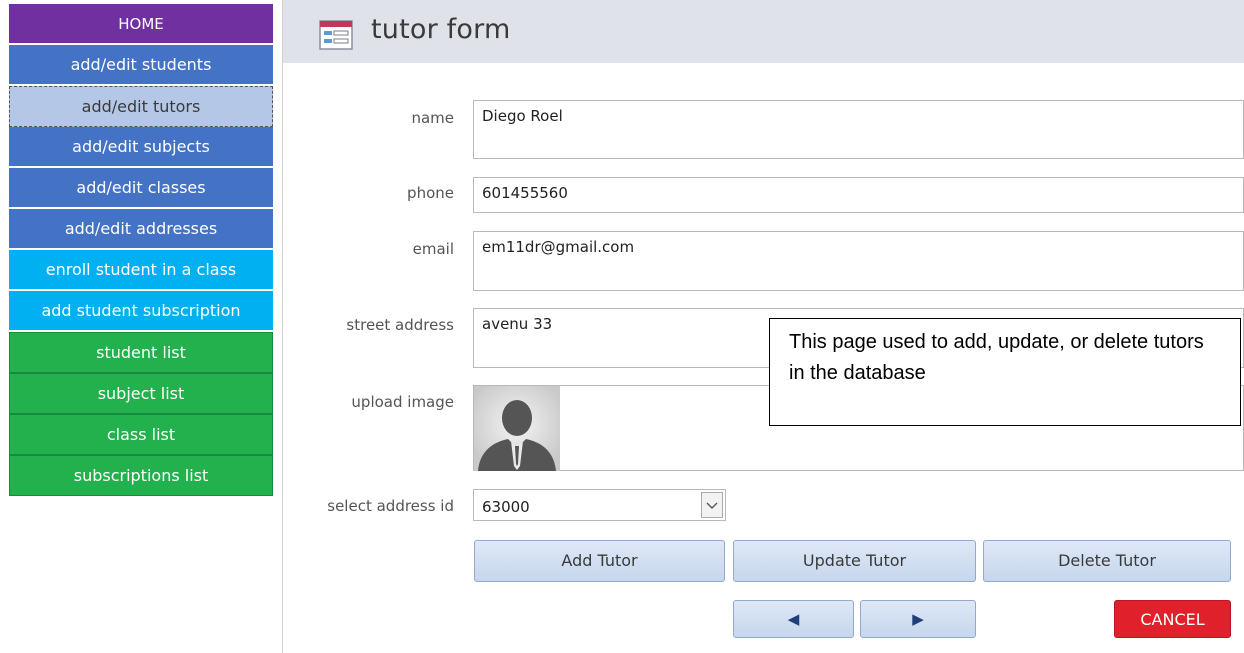 This screenshot has height=653, width=1244. Describe the element at coordinates (400, 325) in the screenshot. I see `street-address-label: street address` at that location.